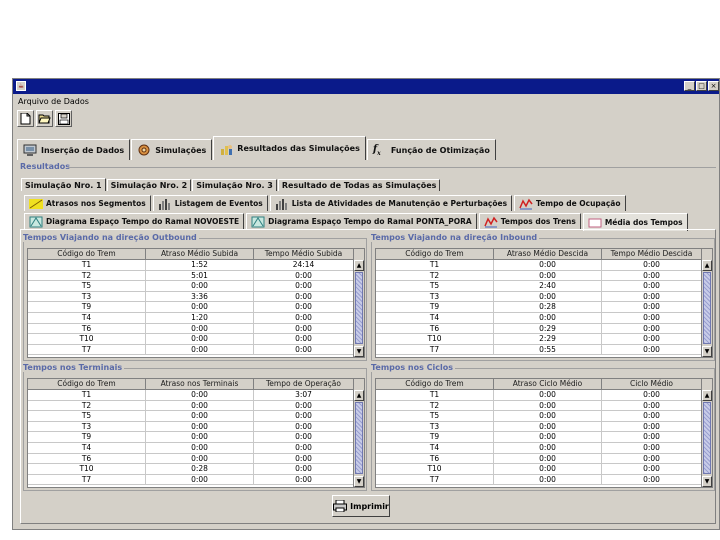  Describe the element at coordinates (359, 185) in the screenshot. I see `tab-todas-simulacoes: Resultado de Todas as Simulações` at that location.